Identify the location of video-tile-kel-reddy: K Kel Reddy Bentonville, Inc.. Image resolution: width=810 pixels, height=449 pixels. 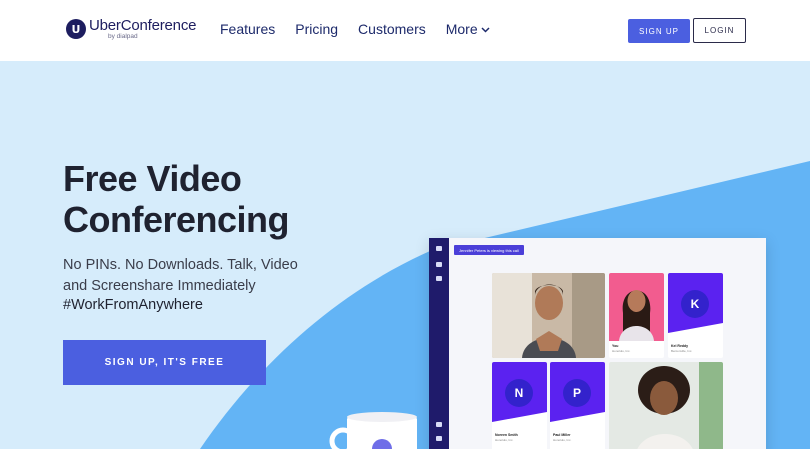
(695, 315).